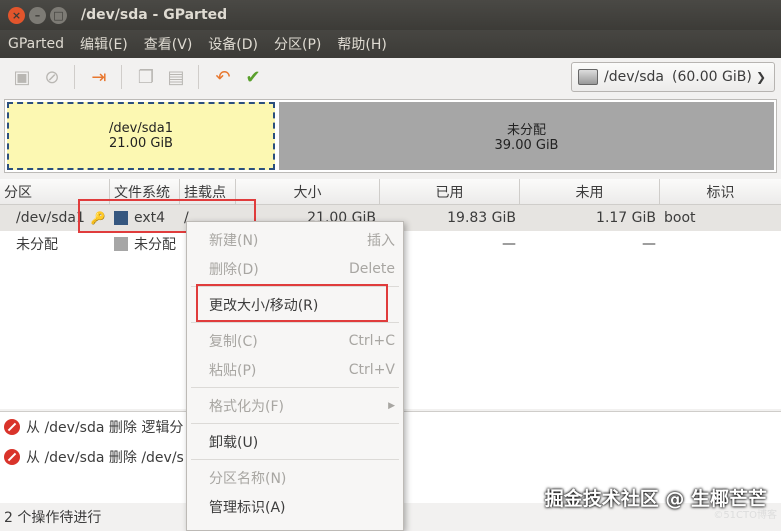 The image size is (781, 531). What do you see at coordinates (371, 340) in the screenshot?
I see `menu-item-accel: Ctrl+C` at bounding box center [371, 340].